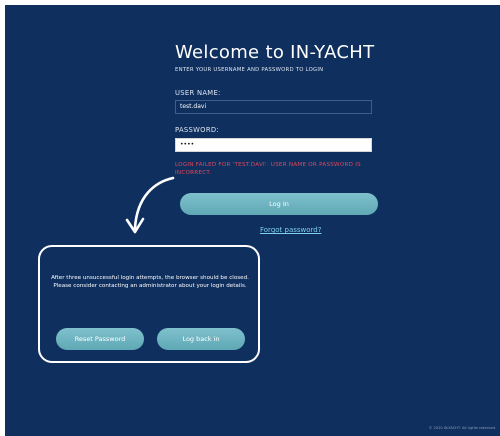 The height and width of the screenshot is (436, 500). I want to click on password-input: ••••, so click(273, 145).